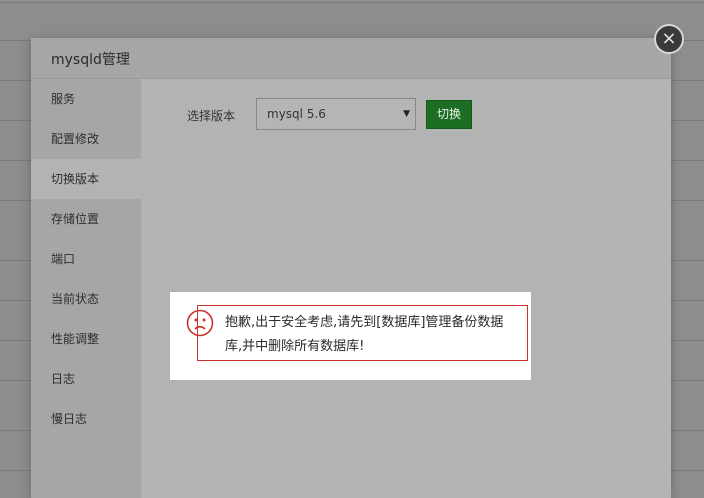 This screenshot has height=498, width=704. I want to click on dialog-header: mysqld管理, so click(351, 58).